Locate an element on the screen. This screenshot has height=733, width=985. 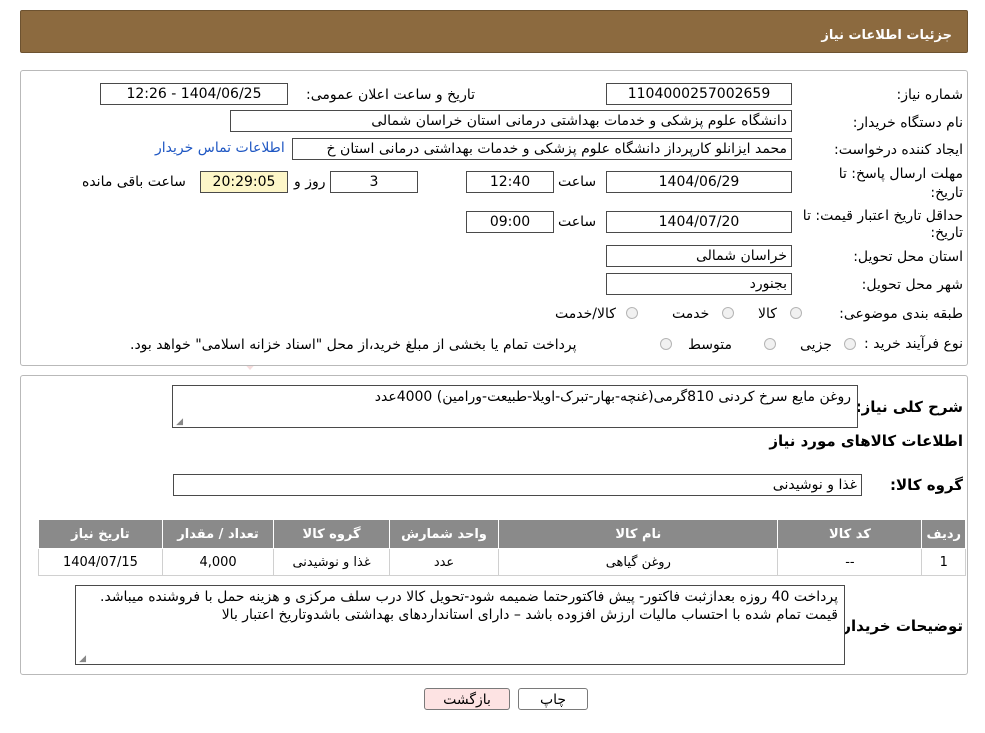
col-item-code: کد کالا is located at coordinates (850, 534).